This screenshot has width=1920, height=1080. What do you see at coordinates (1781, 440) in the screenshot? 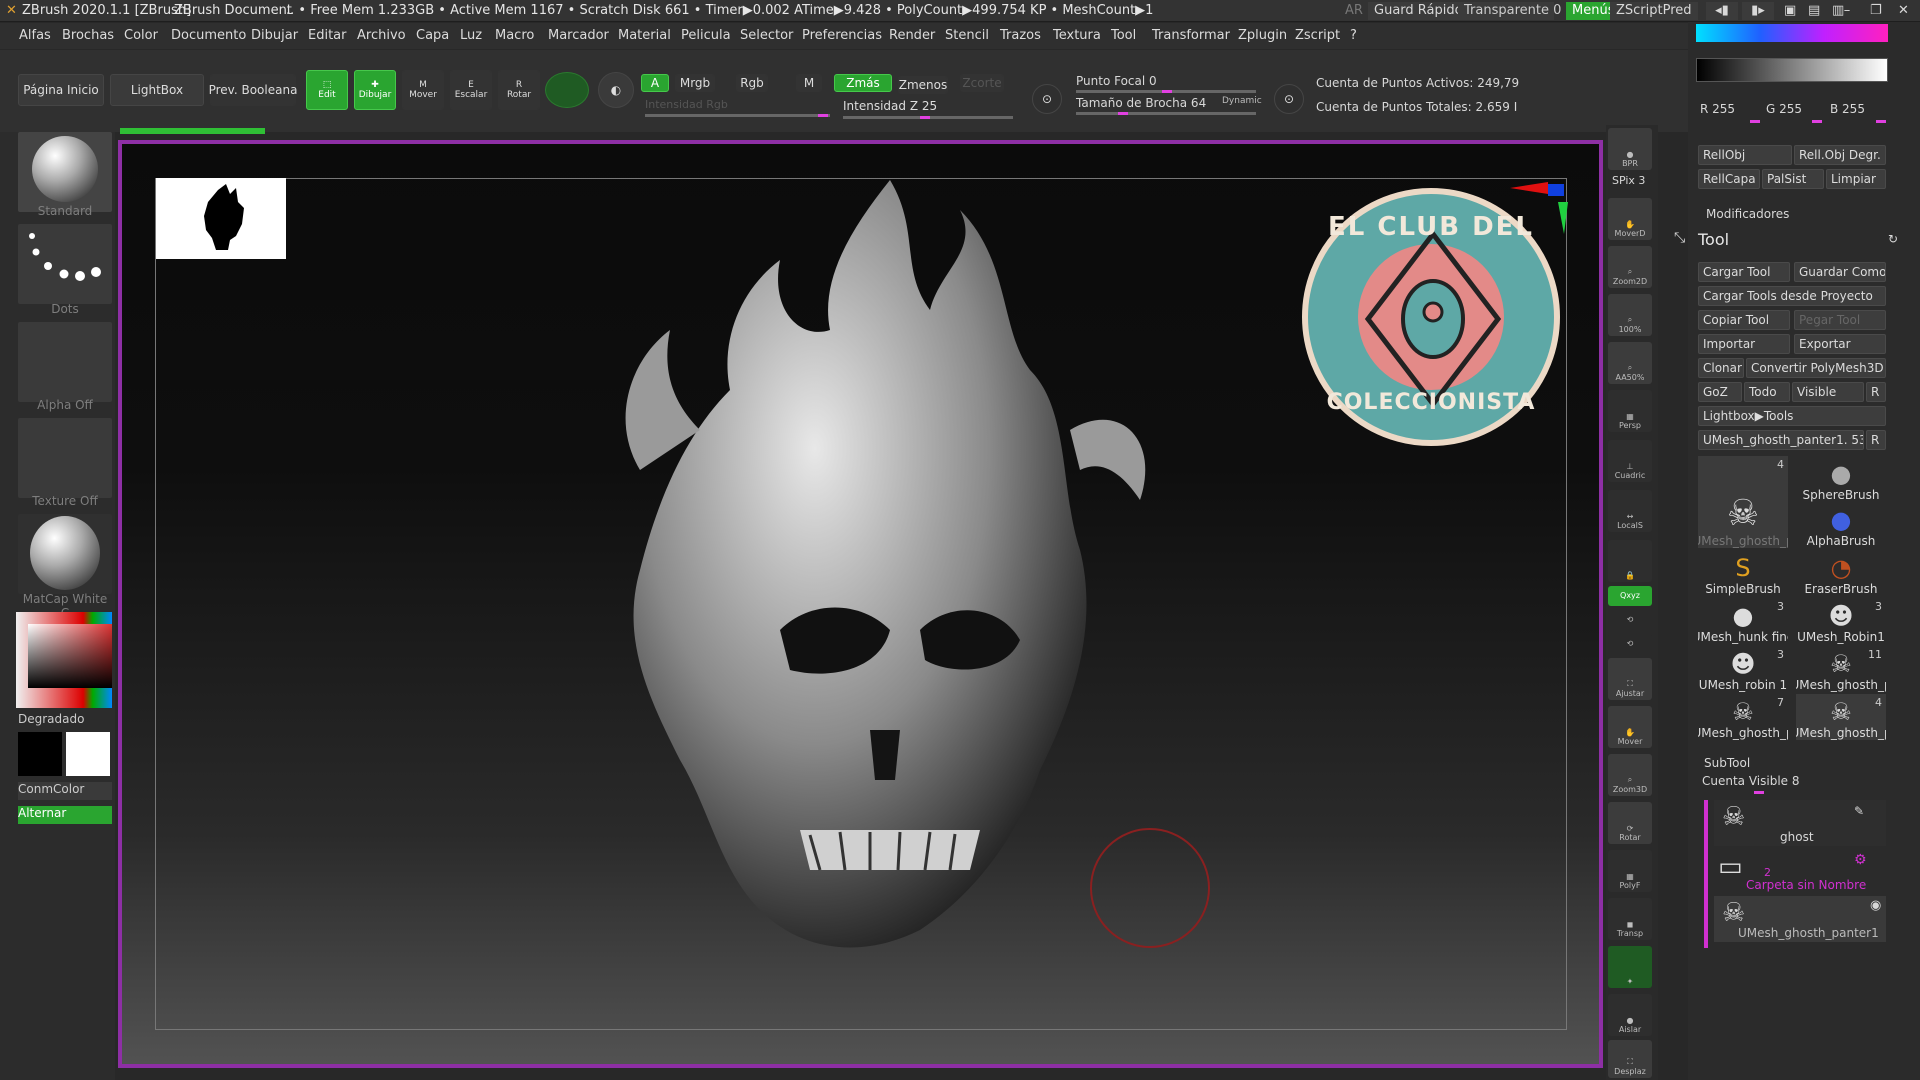
I see `current-tool-slider: UMesh_ghosth_panter1. 53` at bounding box center [1781, 440].